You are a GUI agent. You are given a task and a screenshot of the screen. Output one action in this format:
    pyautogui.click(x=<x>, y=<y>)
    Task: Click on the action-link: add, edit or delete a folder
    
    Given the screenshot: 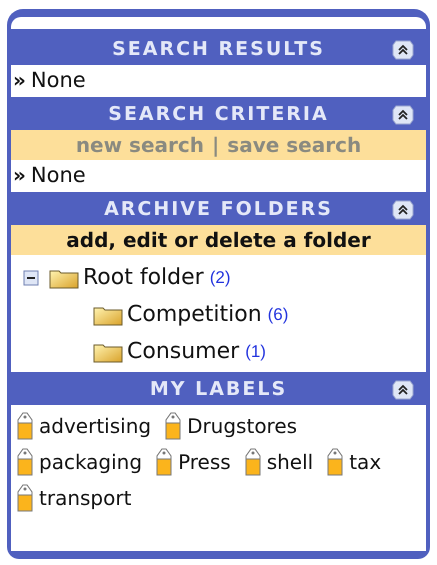 What is the action you would take?
    pyautogui.click(x=218, y=240)
    